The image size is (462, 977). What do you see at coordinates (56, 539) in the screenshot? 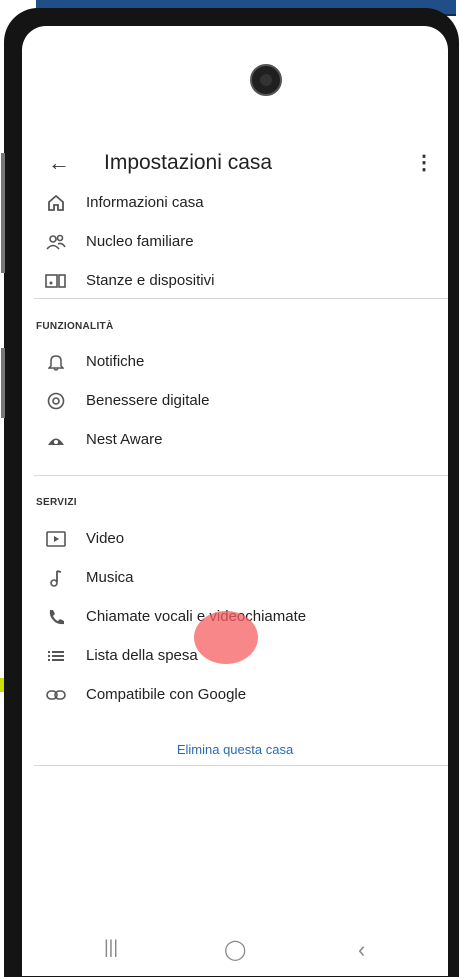
I see `video-icon` at bounding box center [56, 539].